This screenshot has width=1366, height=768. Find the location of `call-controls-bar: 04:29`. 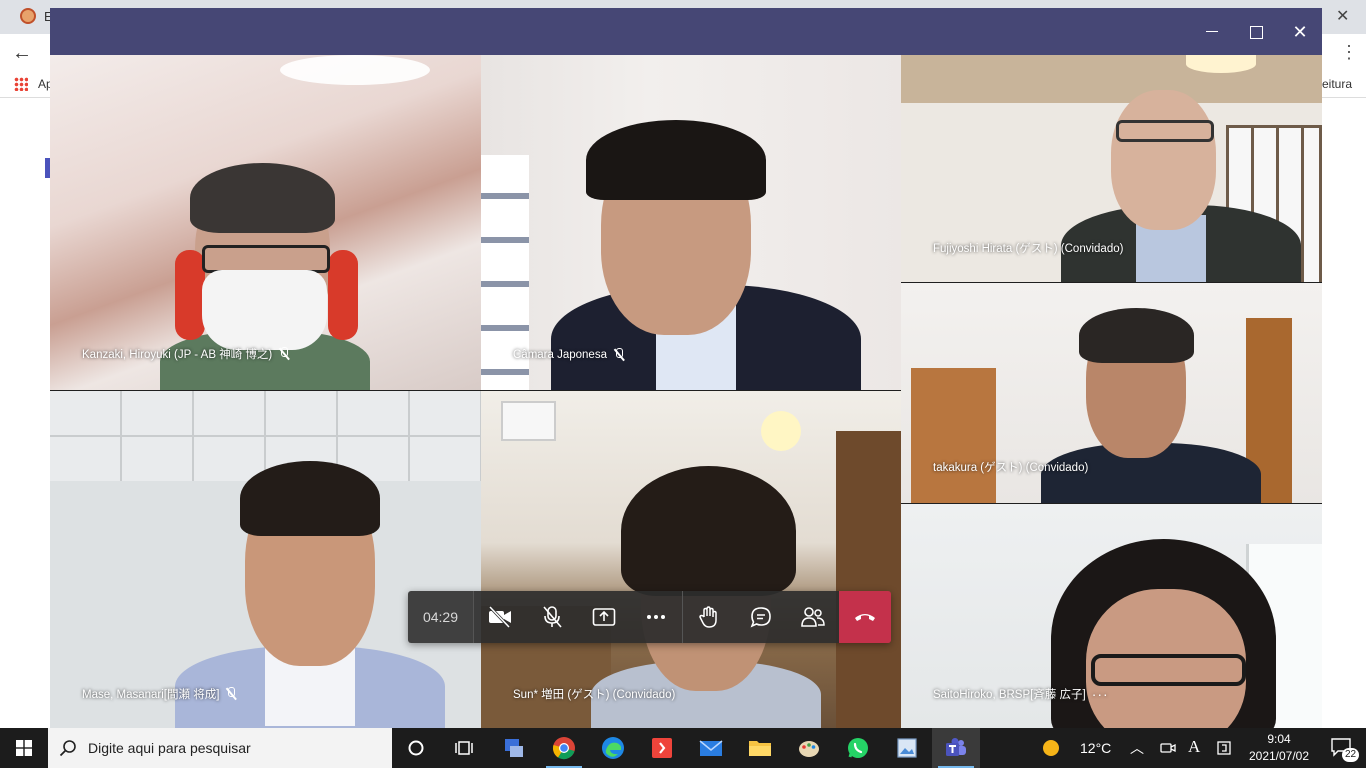

call-controls-bar: 04:29 is located at coordinates (649, 617).